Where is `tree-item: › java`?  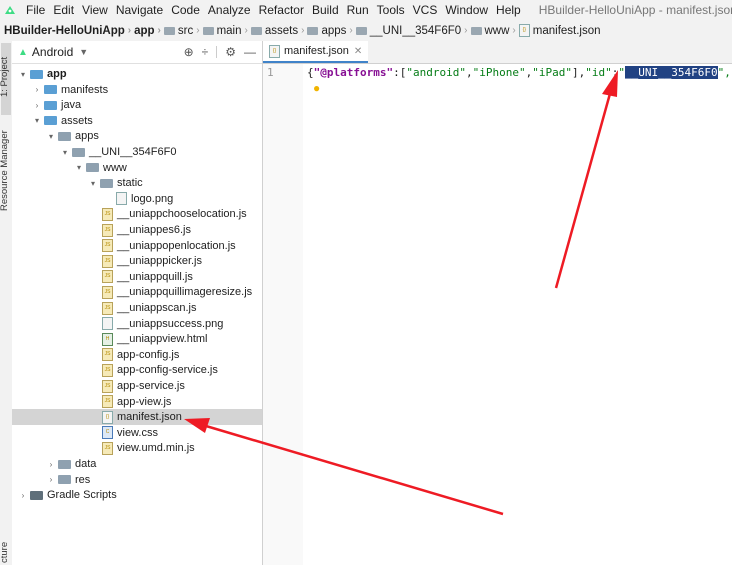
tree-item: › java is located at coordinates (137, 105).